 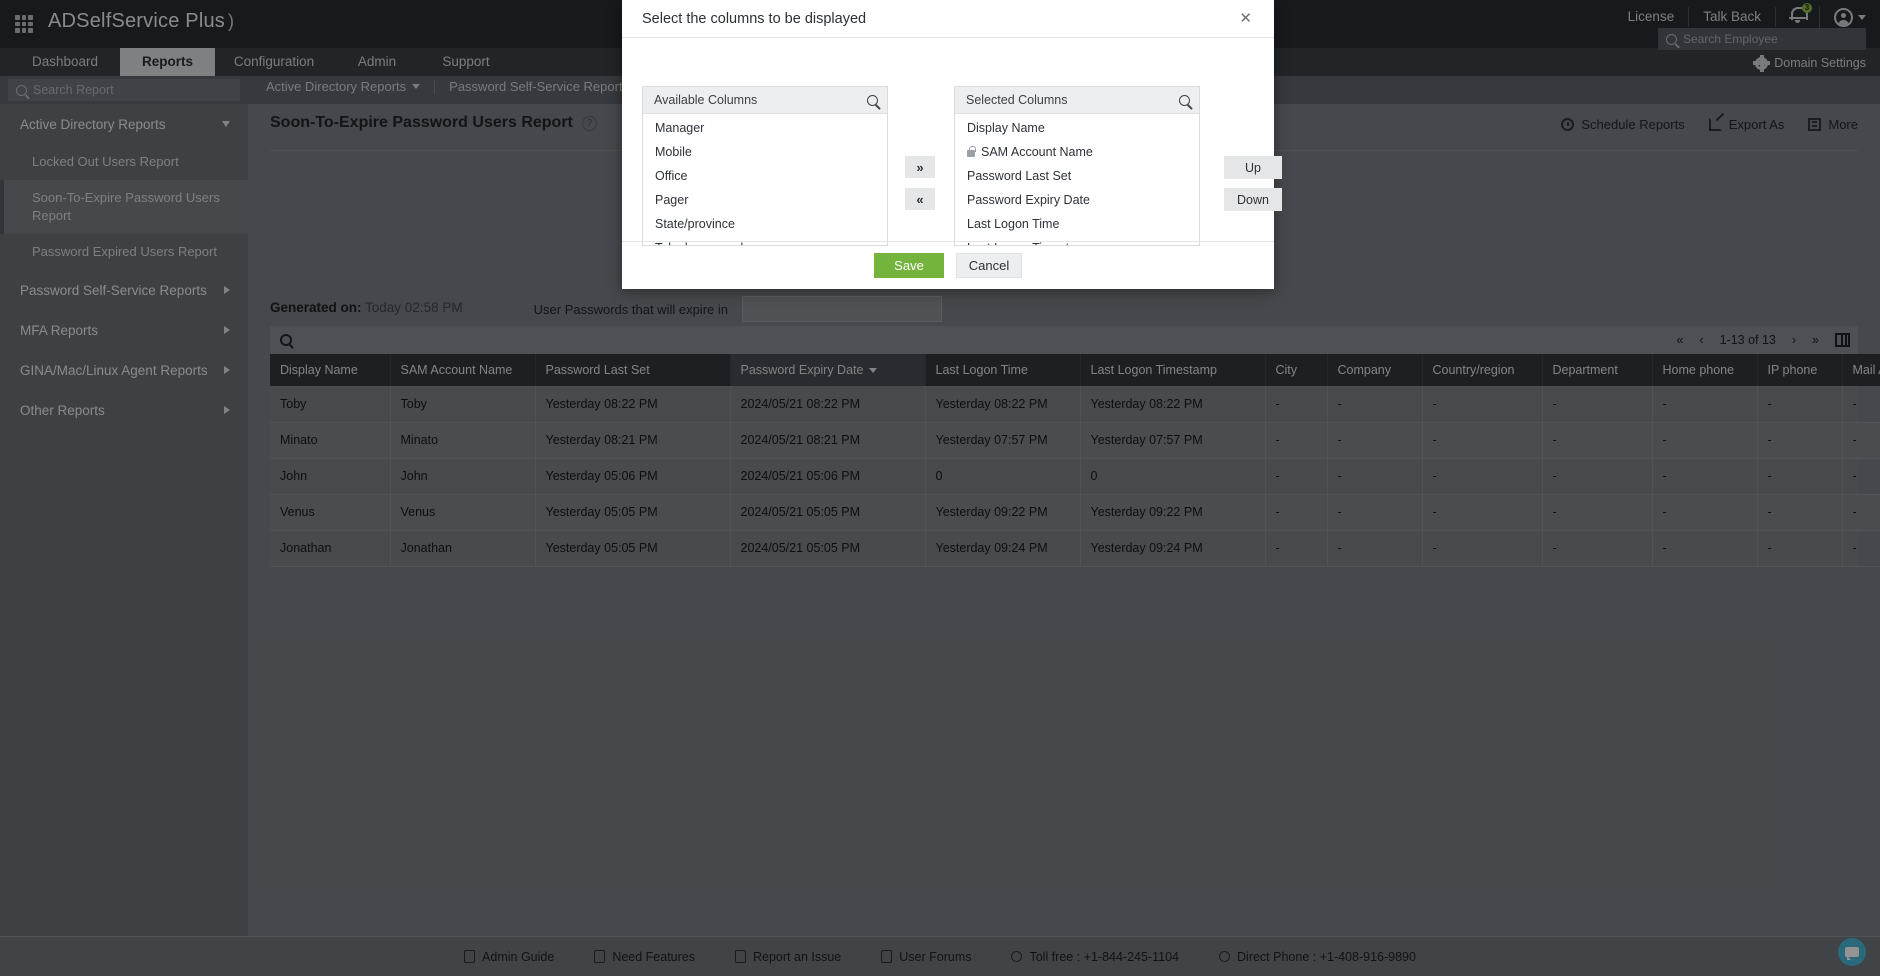 What do you see at coordinates (765, 100) in the screenshot?
I see `available-columns-header: Available Columns` at bounding box center [765, 100].